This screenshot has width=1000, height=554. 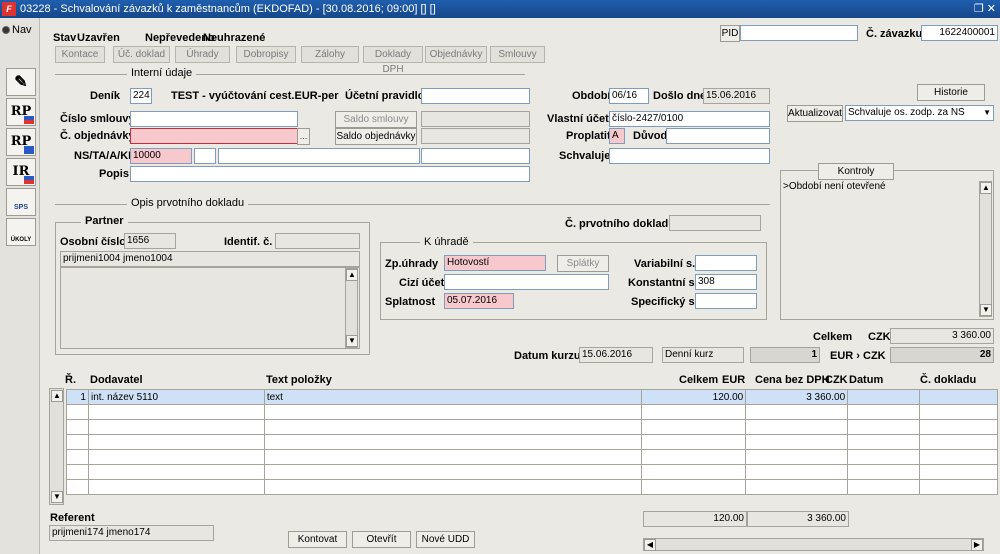 I want to click on tab-uc-doklad: Úč. doklad, so click(x=141, y=54).